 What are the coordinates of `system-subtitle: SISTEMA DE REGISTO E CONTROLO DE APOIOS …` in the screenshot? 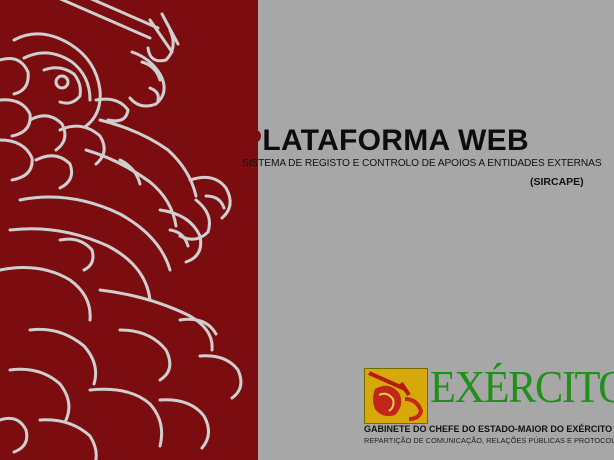 It's located at (422, 163).